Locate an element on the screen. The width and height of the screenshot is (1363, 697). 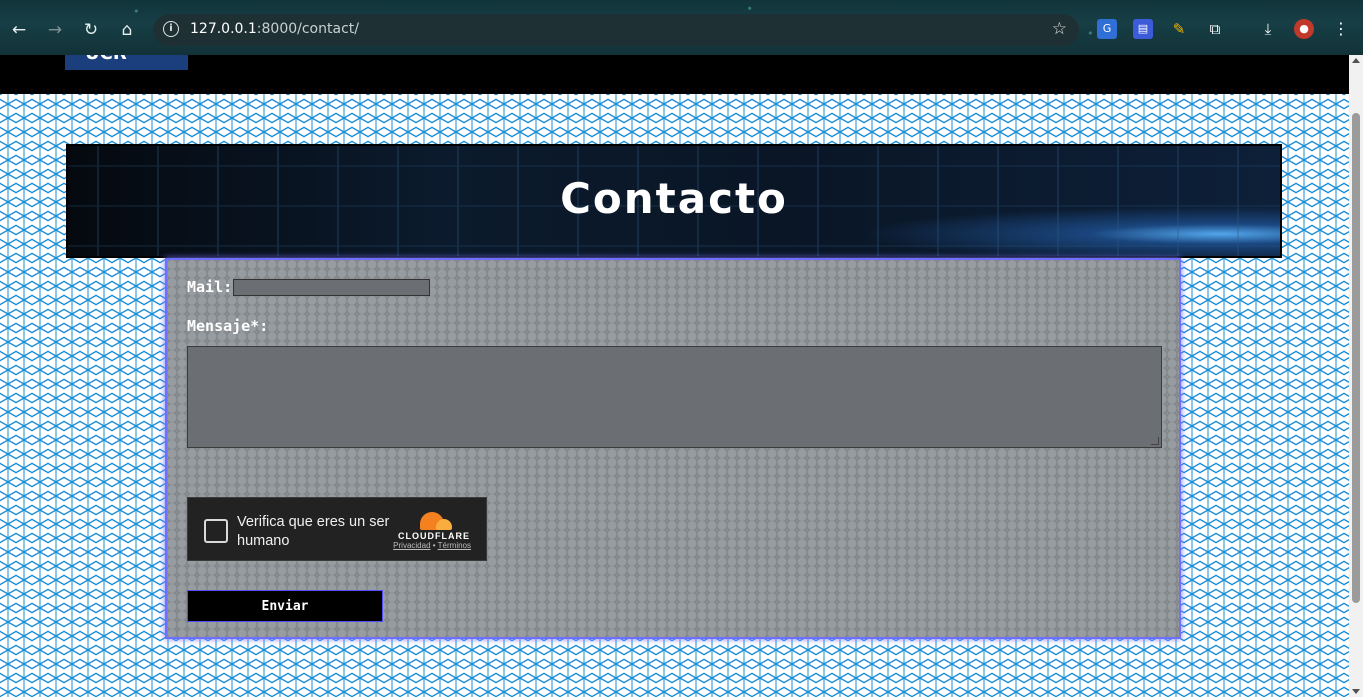
url-text: 127.0.0.1:8000/contact/ is located at coordinates (274, 29).